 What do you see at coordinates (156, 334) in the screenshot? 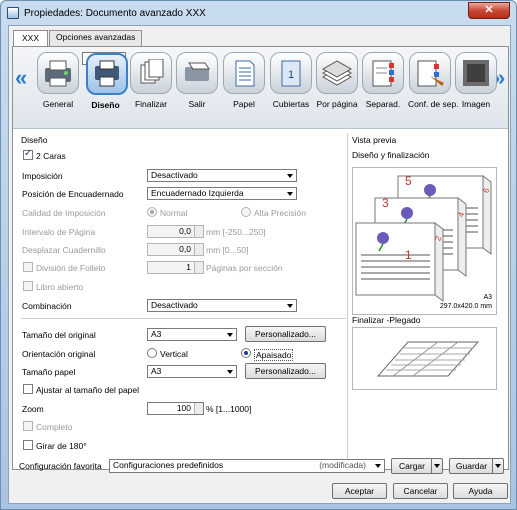
I see `original-size-value: A3` at bounding box center [156, 334].